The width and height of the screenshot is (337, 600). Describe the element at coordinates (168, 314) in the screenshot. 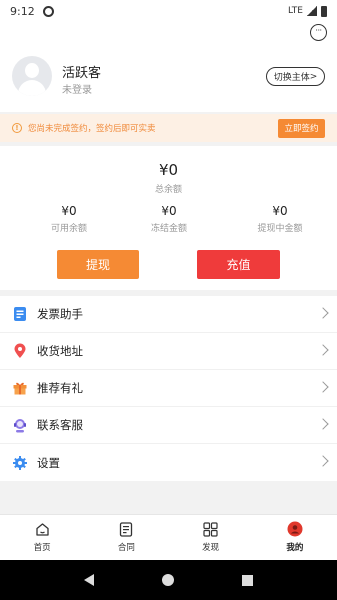

I see `menu-item-invoice-assistant: 发票助手` at that location.